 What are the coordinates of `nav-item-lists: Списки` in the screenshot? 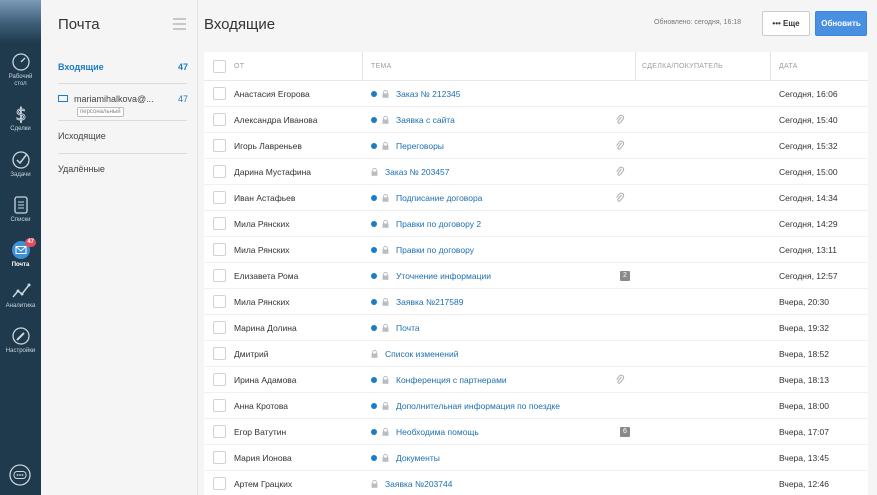 It's located at (20, 209).